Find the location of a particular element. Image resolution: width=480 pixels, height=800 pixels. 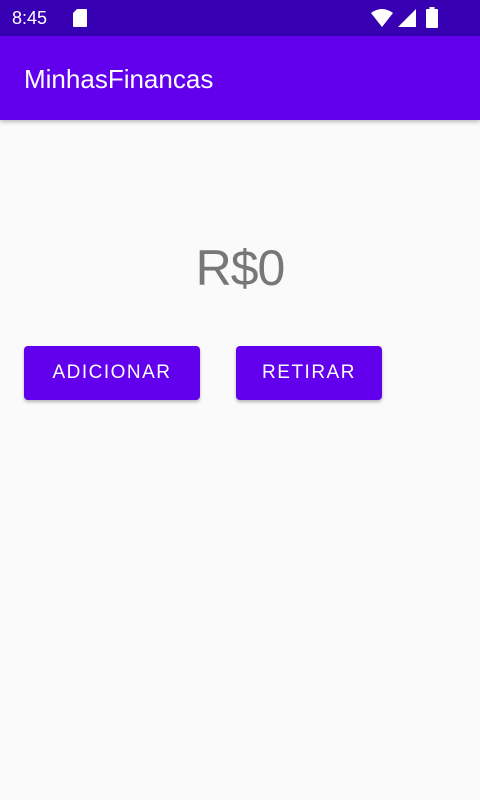

status-time: 8:45 is located at coordinates (30, 18).